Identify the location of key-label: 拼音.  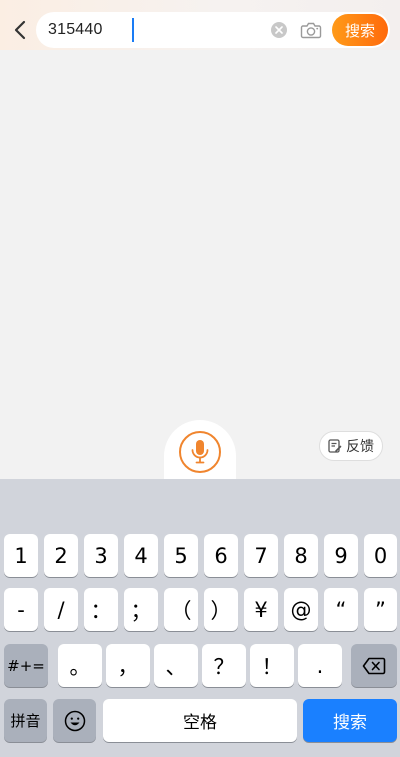
(25, 721).